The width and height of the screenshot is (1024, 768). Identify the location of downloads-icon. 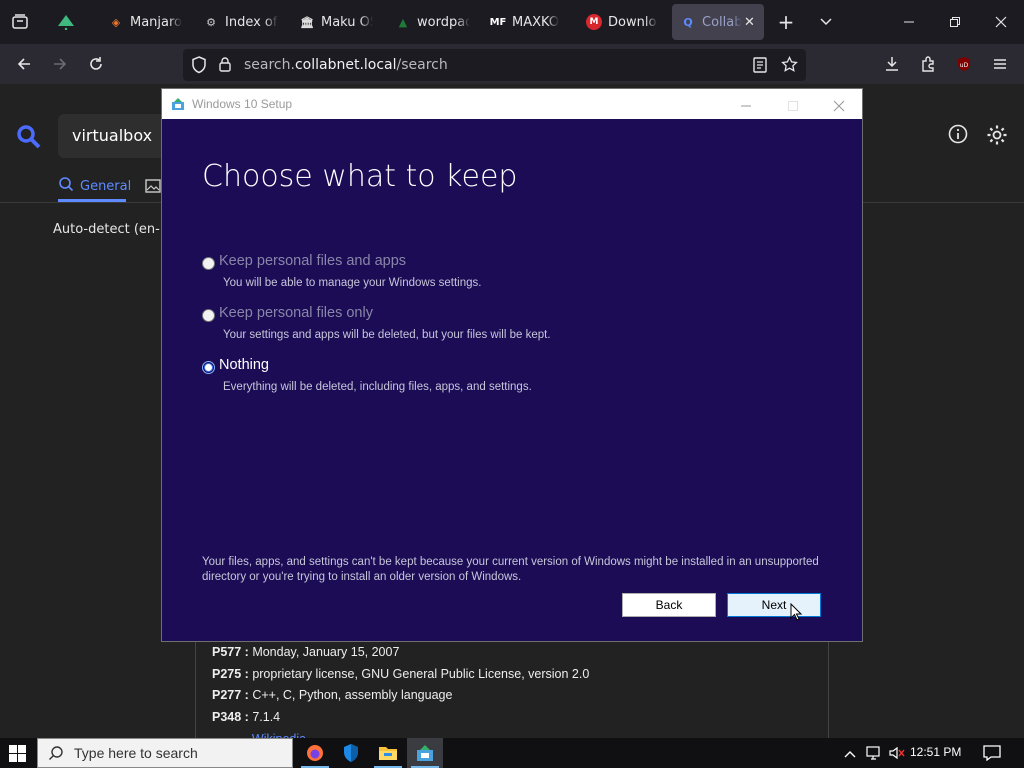
(892, 64).